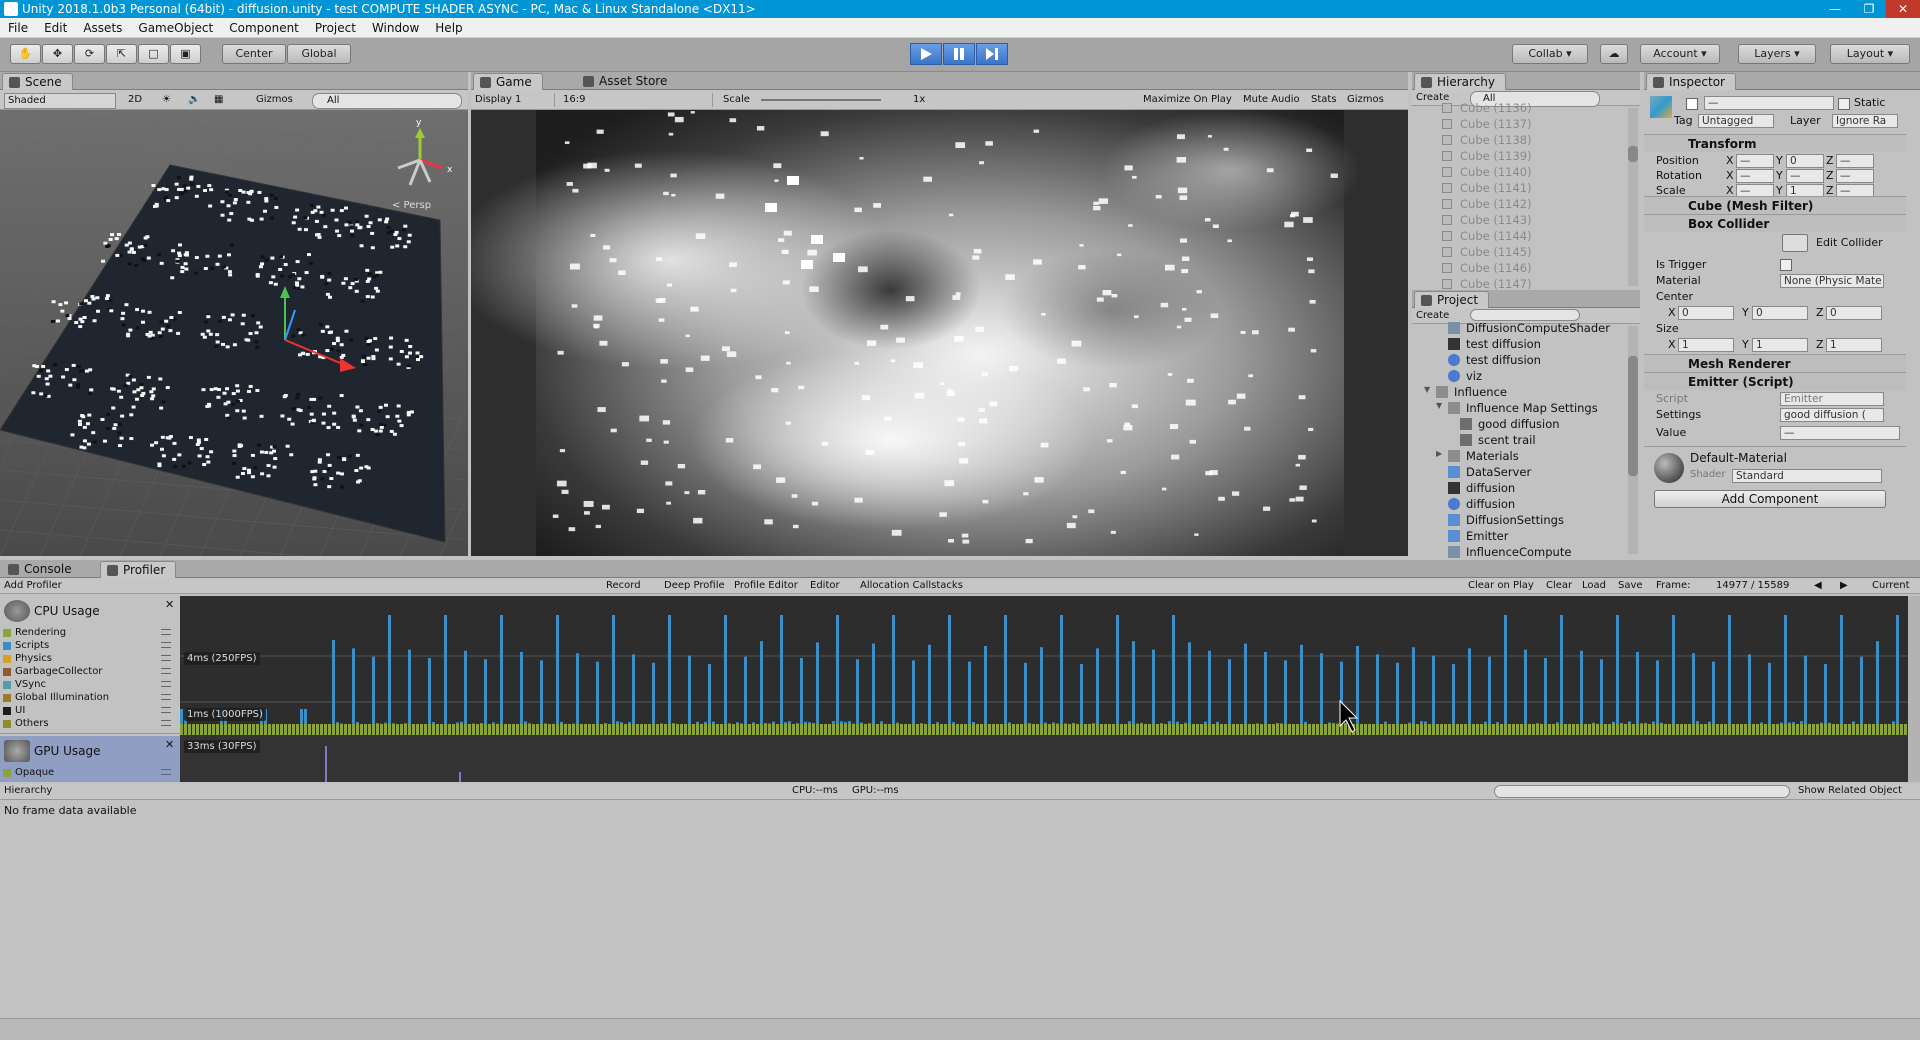  What do you see at coordinates (1550, 54) in the screenshot?
I see `collab-button: Collab ▾` at bounding box center [1550, 54].